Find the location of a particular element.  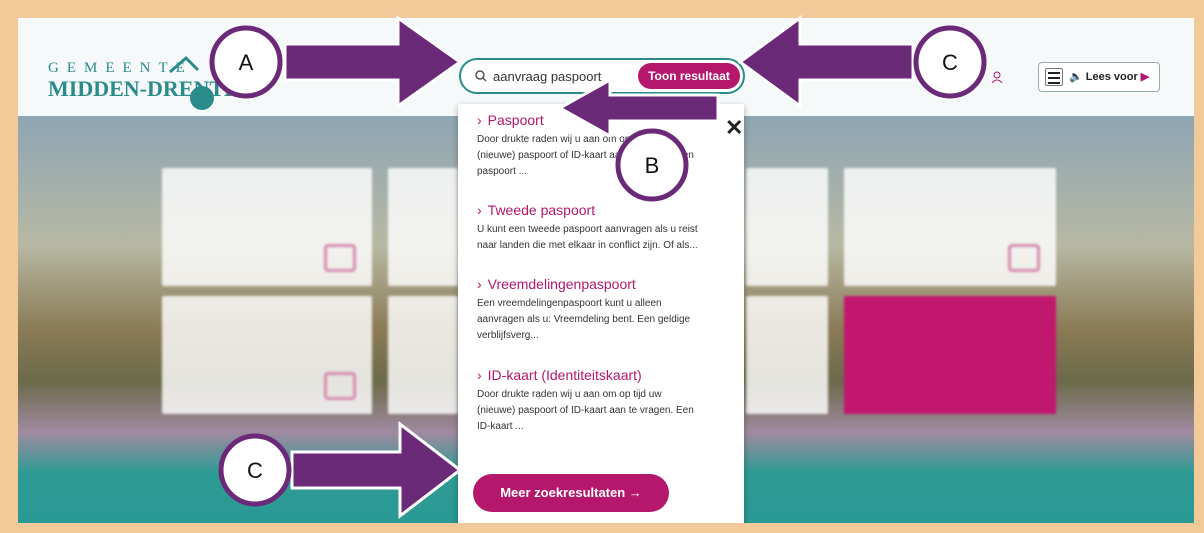

label-a: A is located at coordinates (246, 62).